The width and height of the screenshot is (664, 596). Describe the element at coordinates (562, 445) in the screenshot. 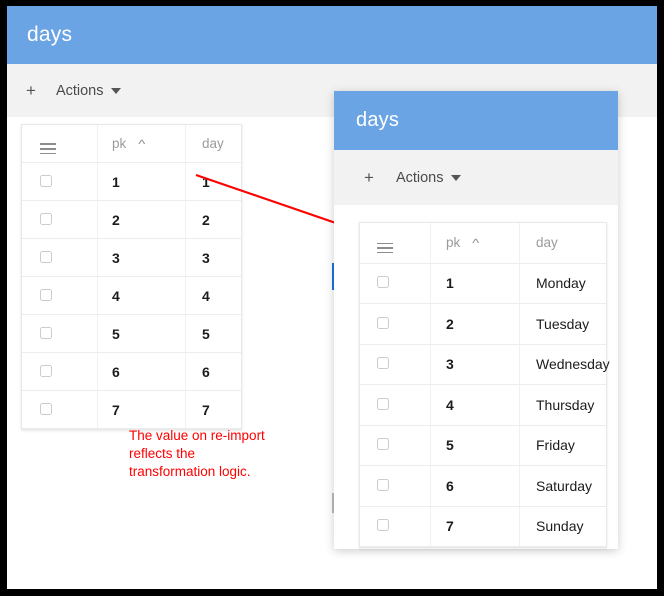

I see `cell-day: Friday` at that location.